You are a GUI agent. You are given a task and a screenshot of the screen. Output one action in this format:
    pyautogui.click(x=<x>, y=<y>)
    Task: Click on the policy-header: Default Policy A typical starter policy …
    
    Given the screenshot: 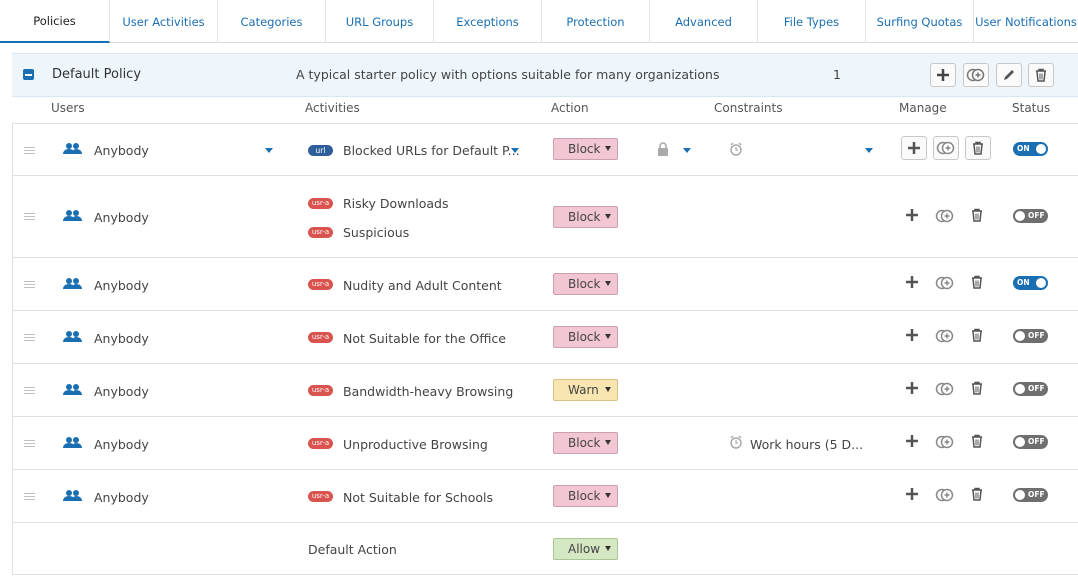 What is the action you would take?
    pyautogui.click(x=545, y=75)
    